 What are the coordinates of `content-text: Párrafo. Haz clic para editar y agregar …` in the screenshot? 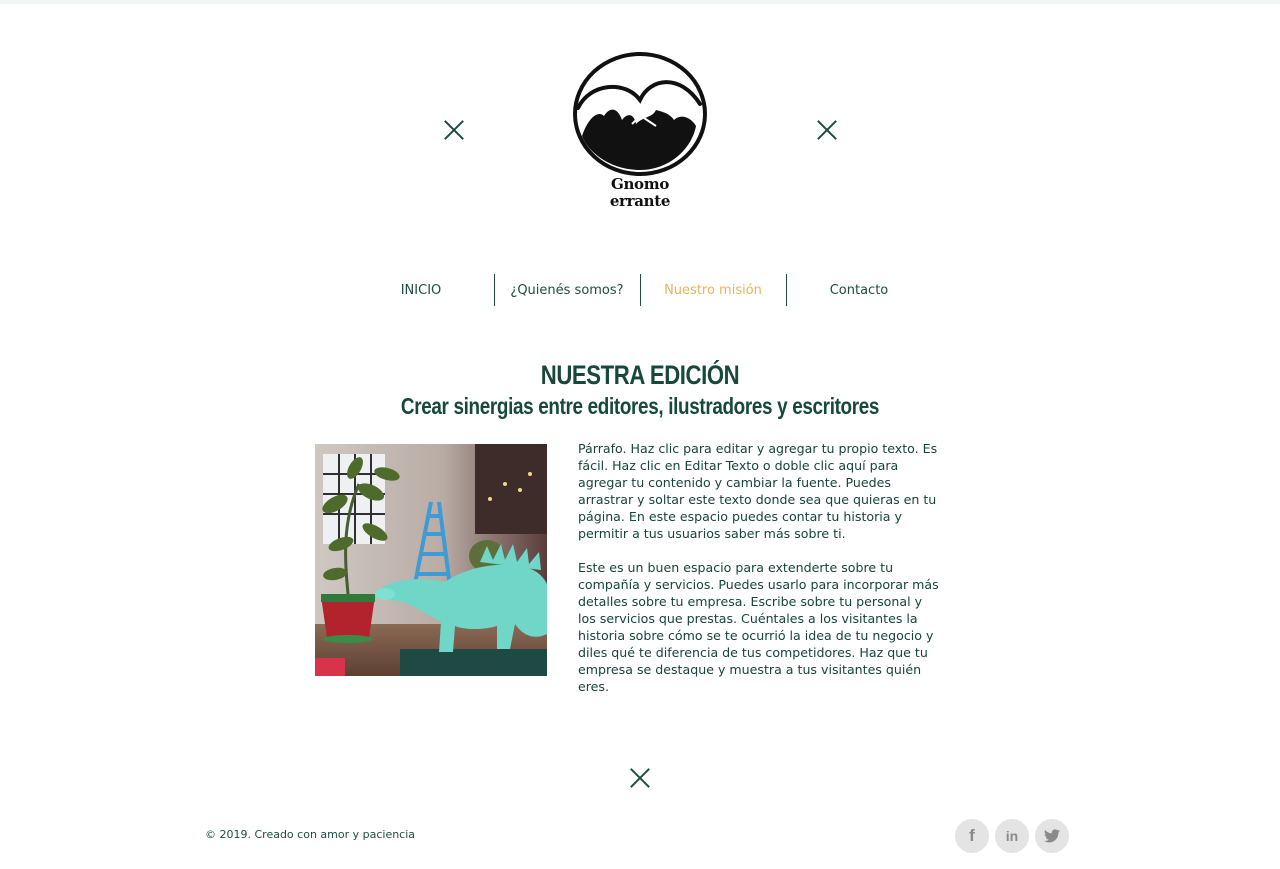 It's located at (759, 576).